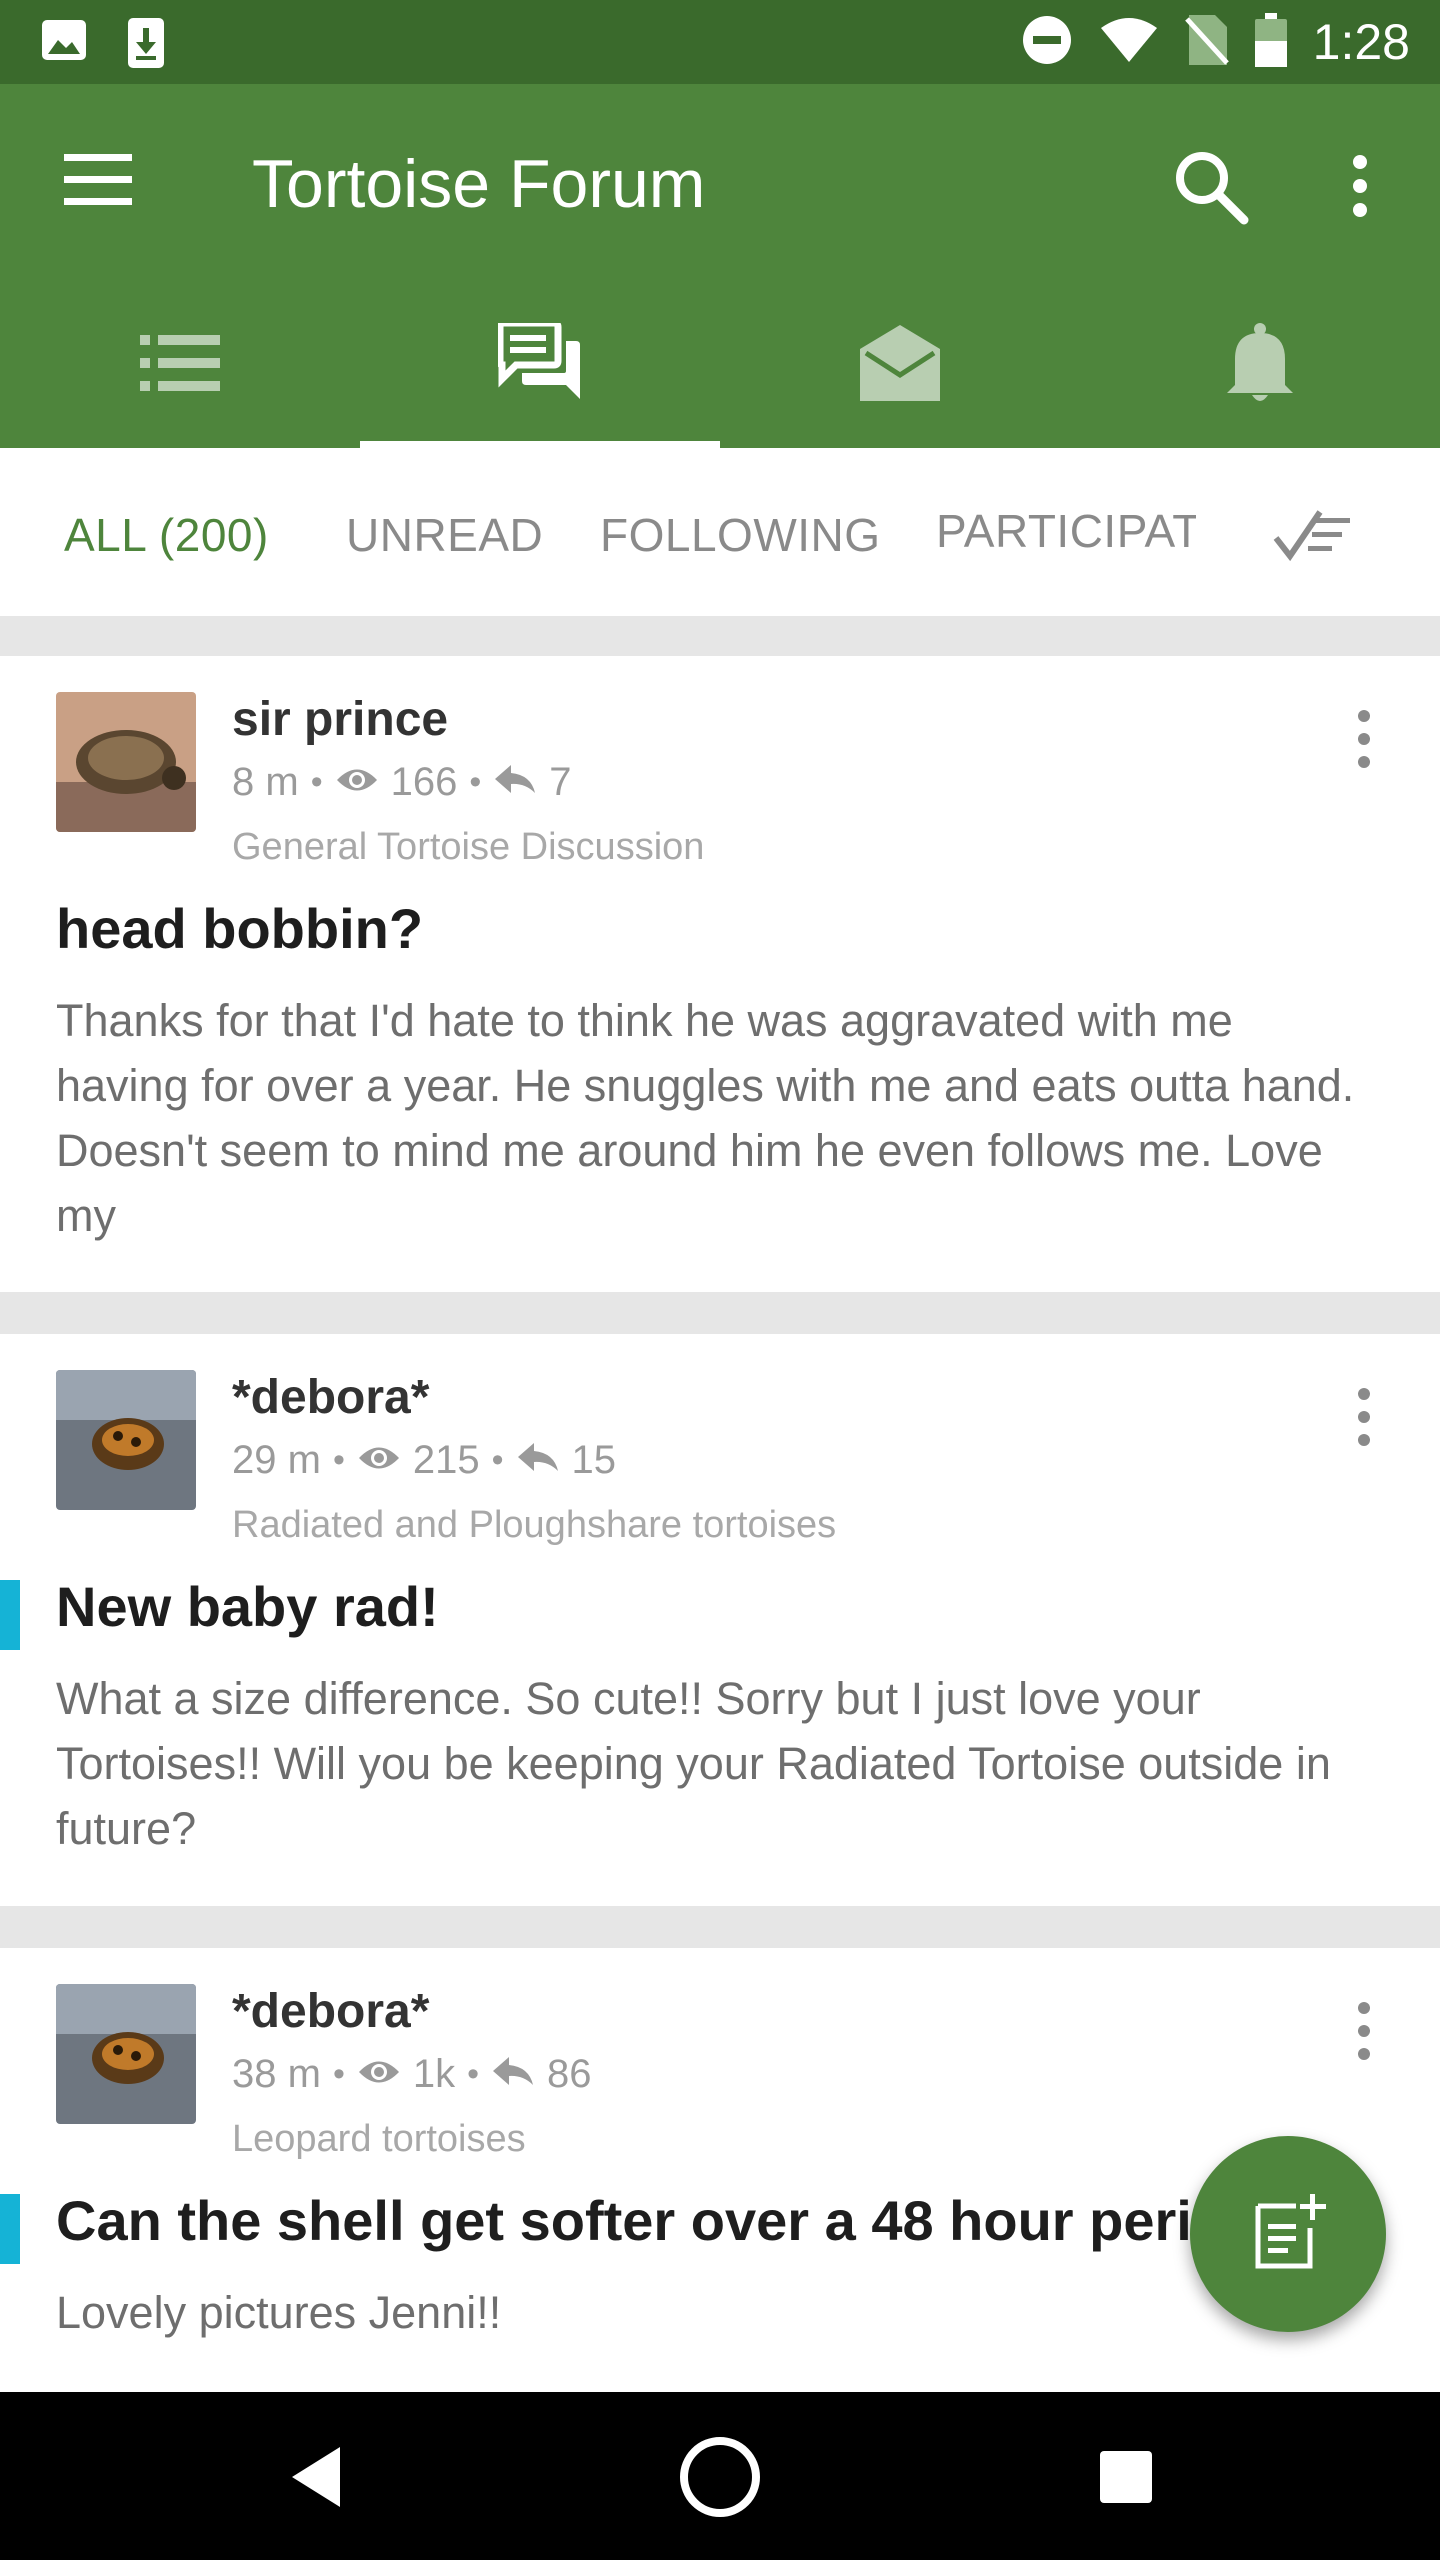 Image resolution: width=1440 pixels, height=2560 pixels. I want to click on thread-forum: Leopard tortoises, so click(379, 2139).